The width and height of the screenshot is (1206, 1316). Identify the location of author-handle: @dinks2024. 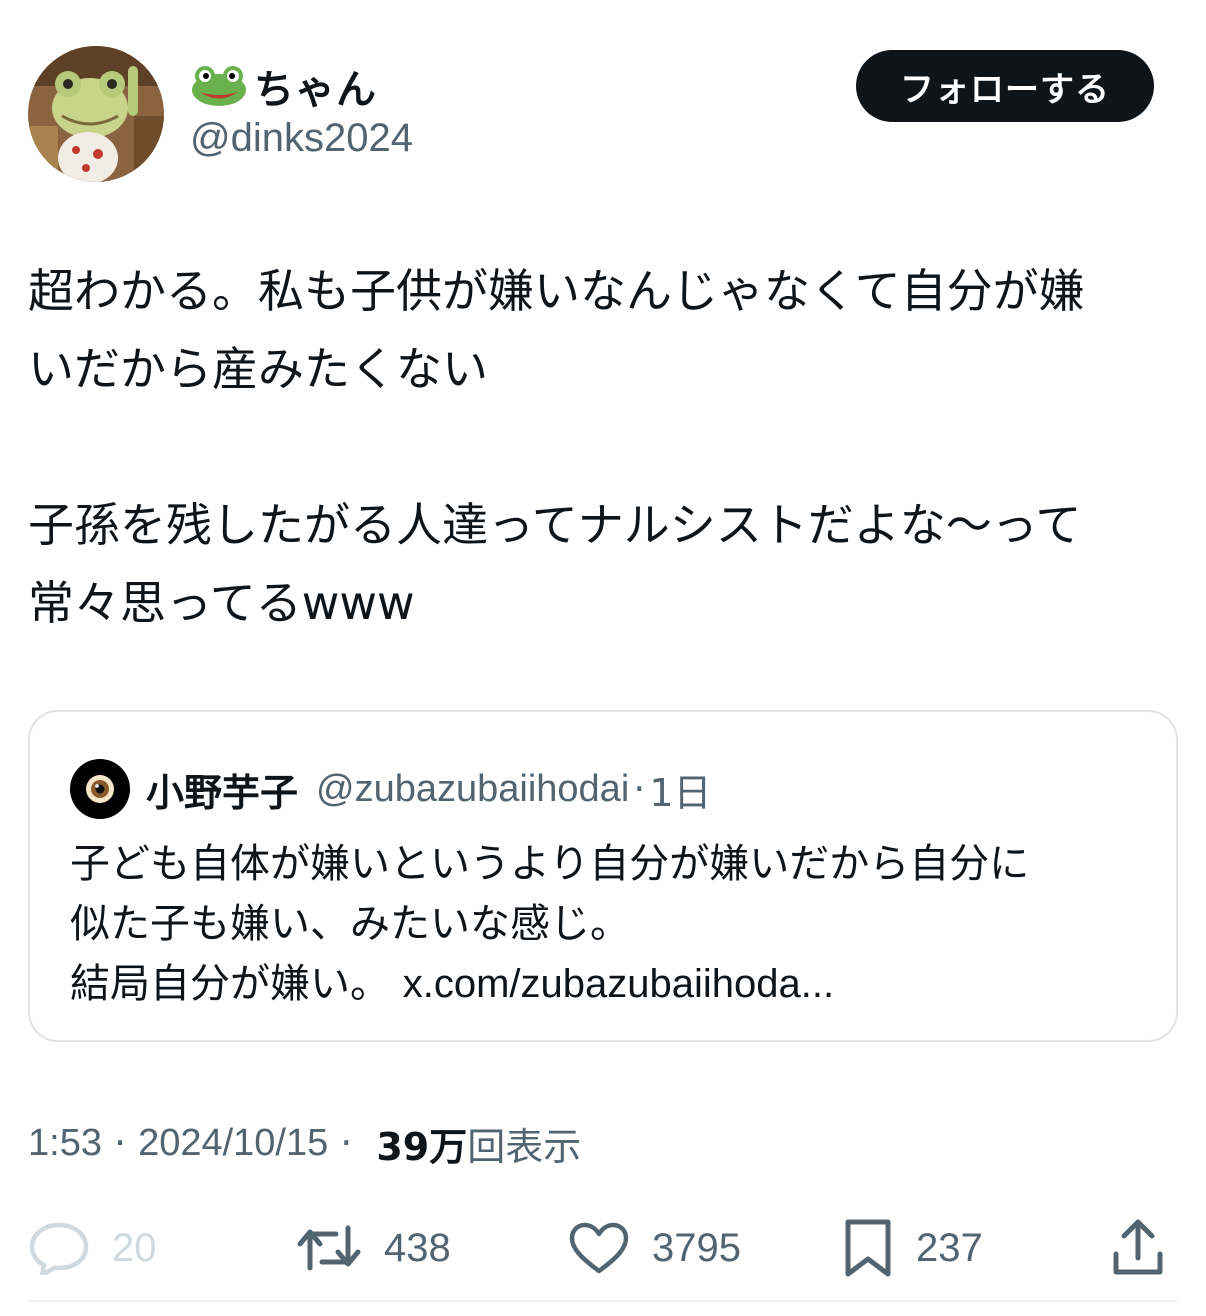
(301, 138).